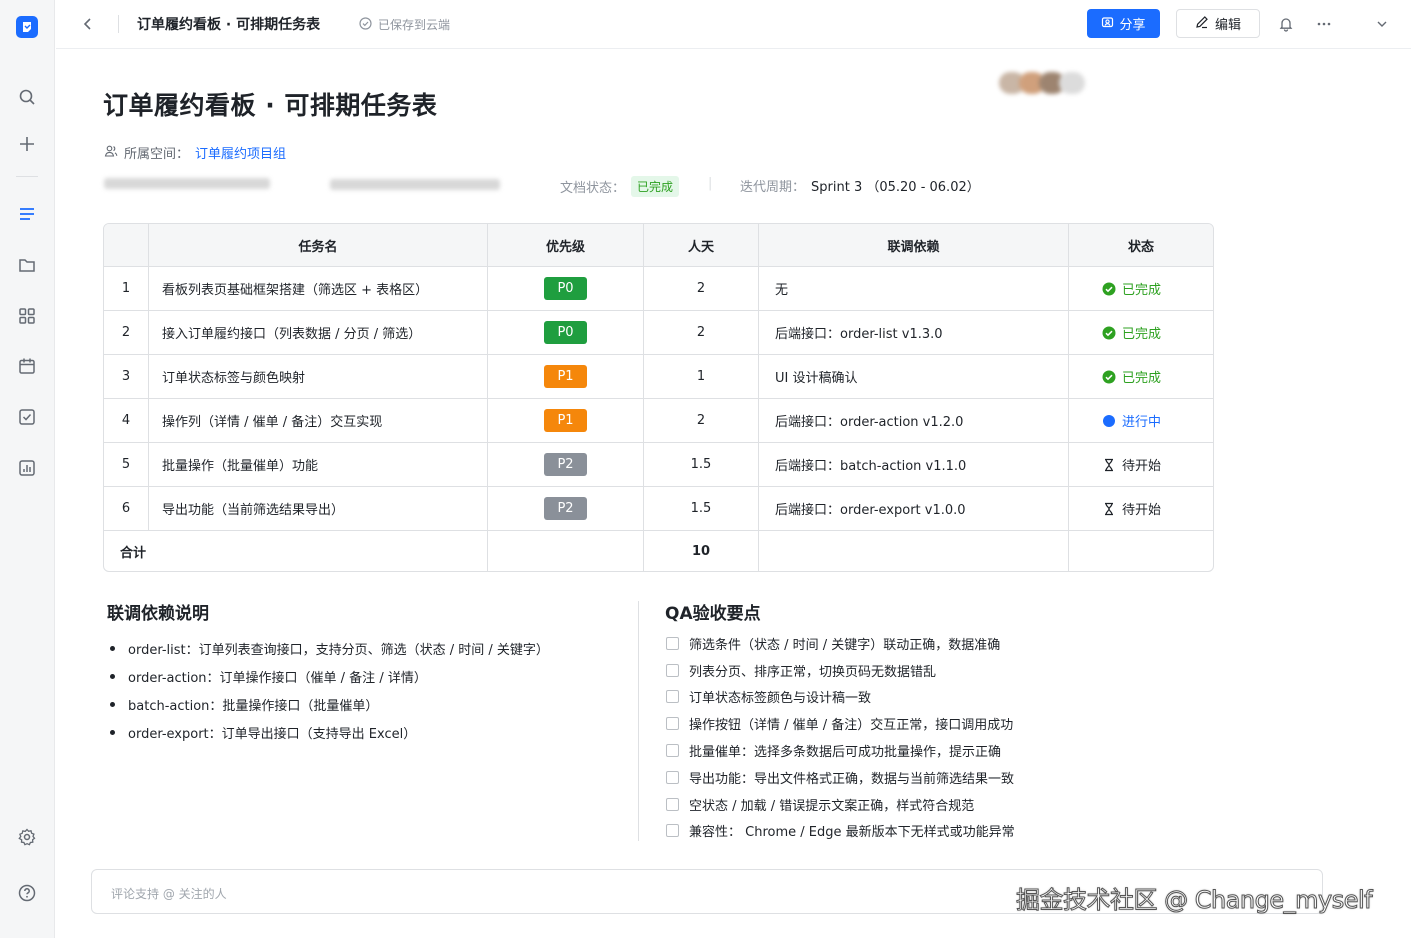 Image resolution: width=1411 pixels, height=938 pixels. Describe the element at coordinates (126, 377) in the screenshot. I see `row-index: 3` at that location.